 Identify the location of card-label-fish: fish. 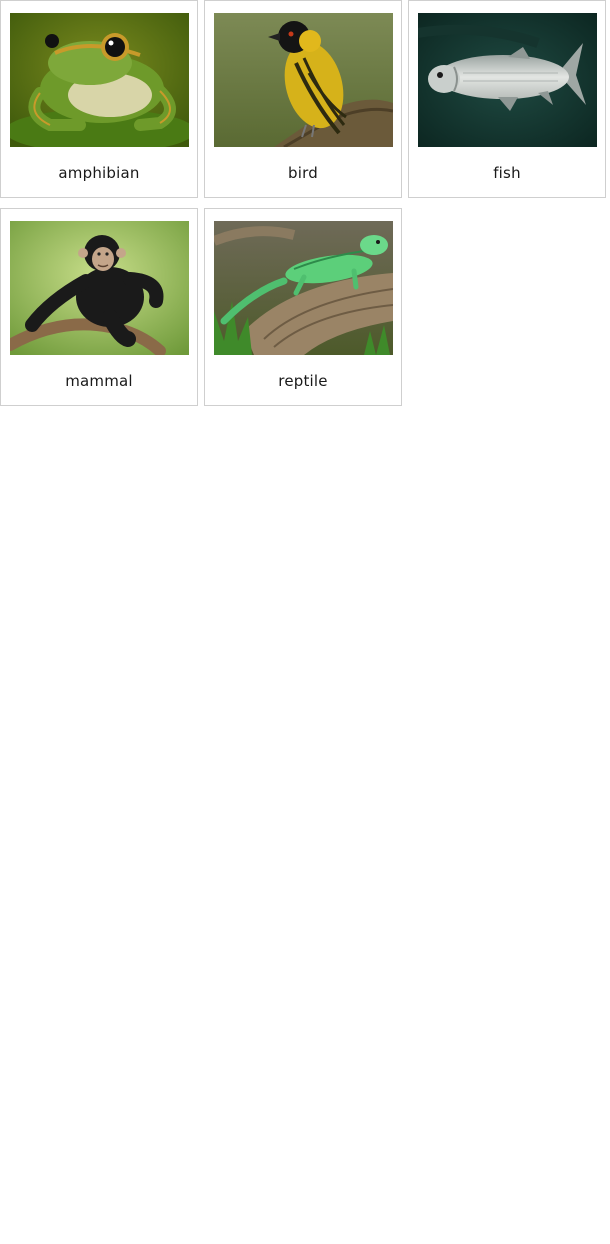
(507, 173).